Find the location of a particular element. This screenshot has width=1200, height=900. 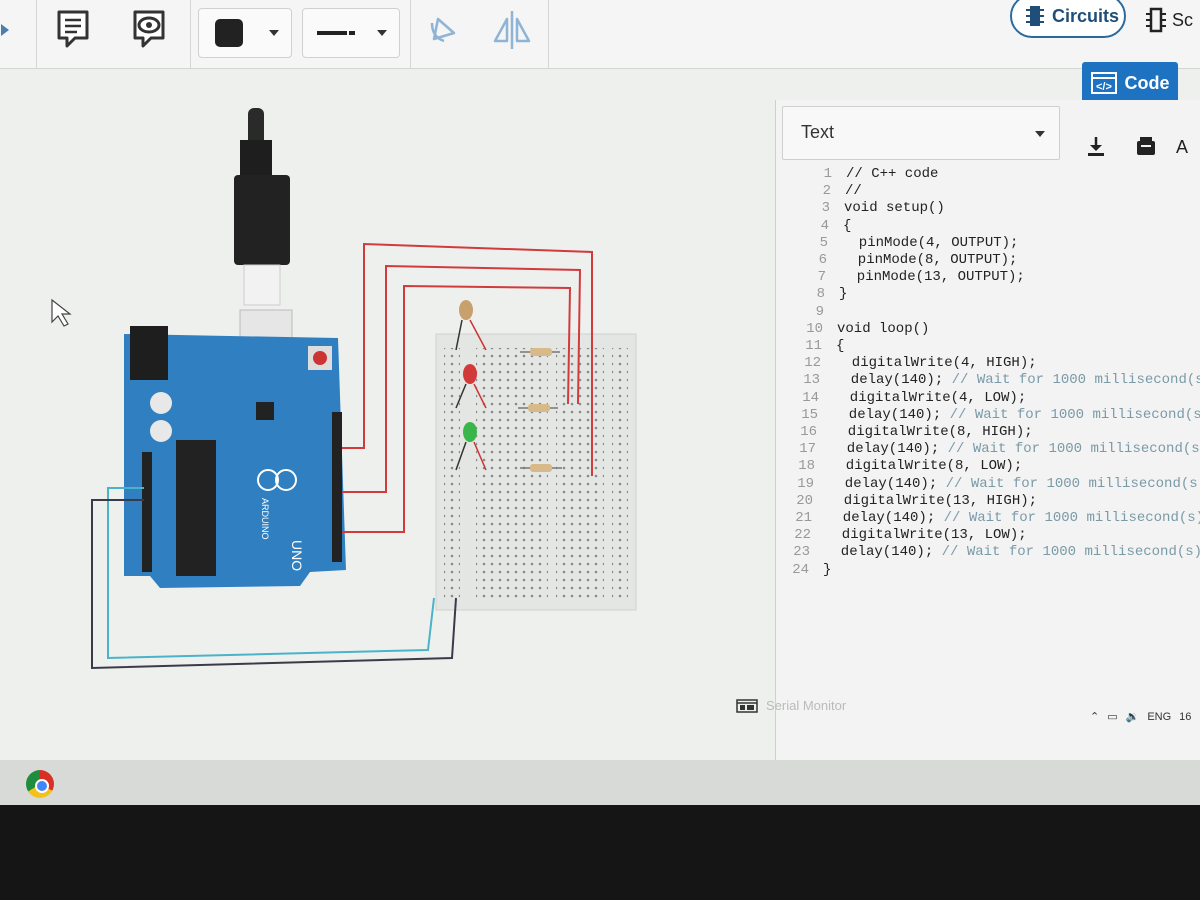

code-line: 24} is located at coordinates (802, 571).